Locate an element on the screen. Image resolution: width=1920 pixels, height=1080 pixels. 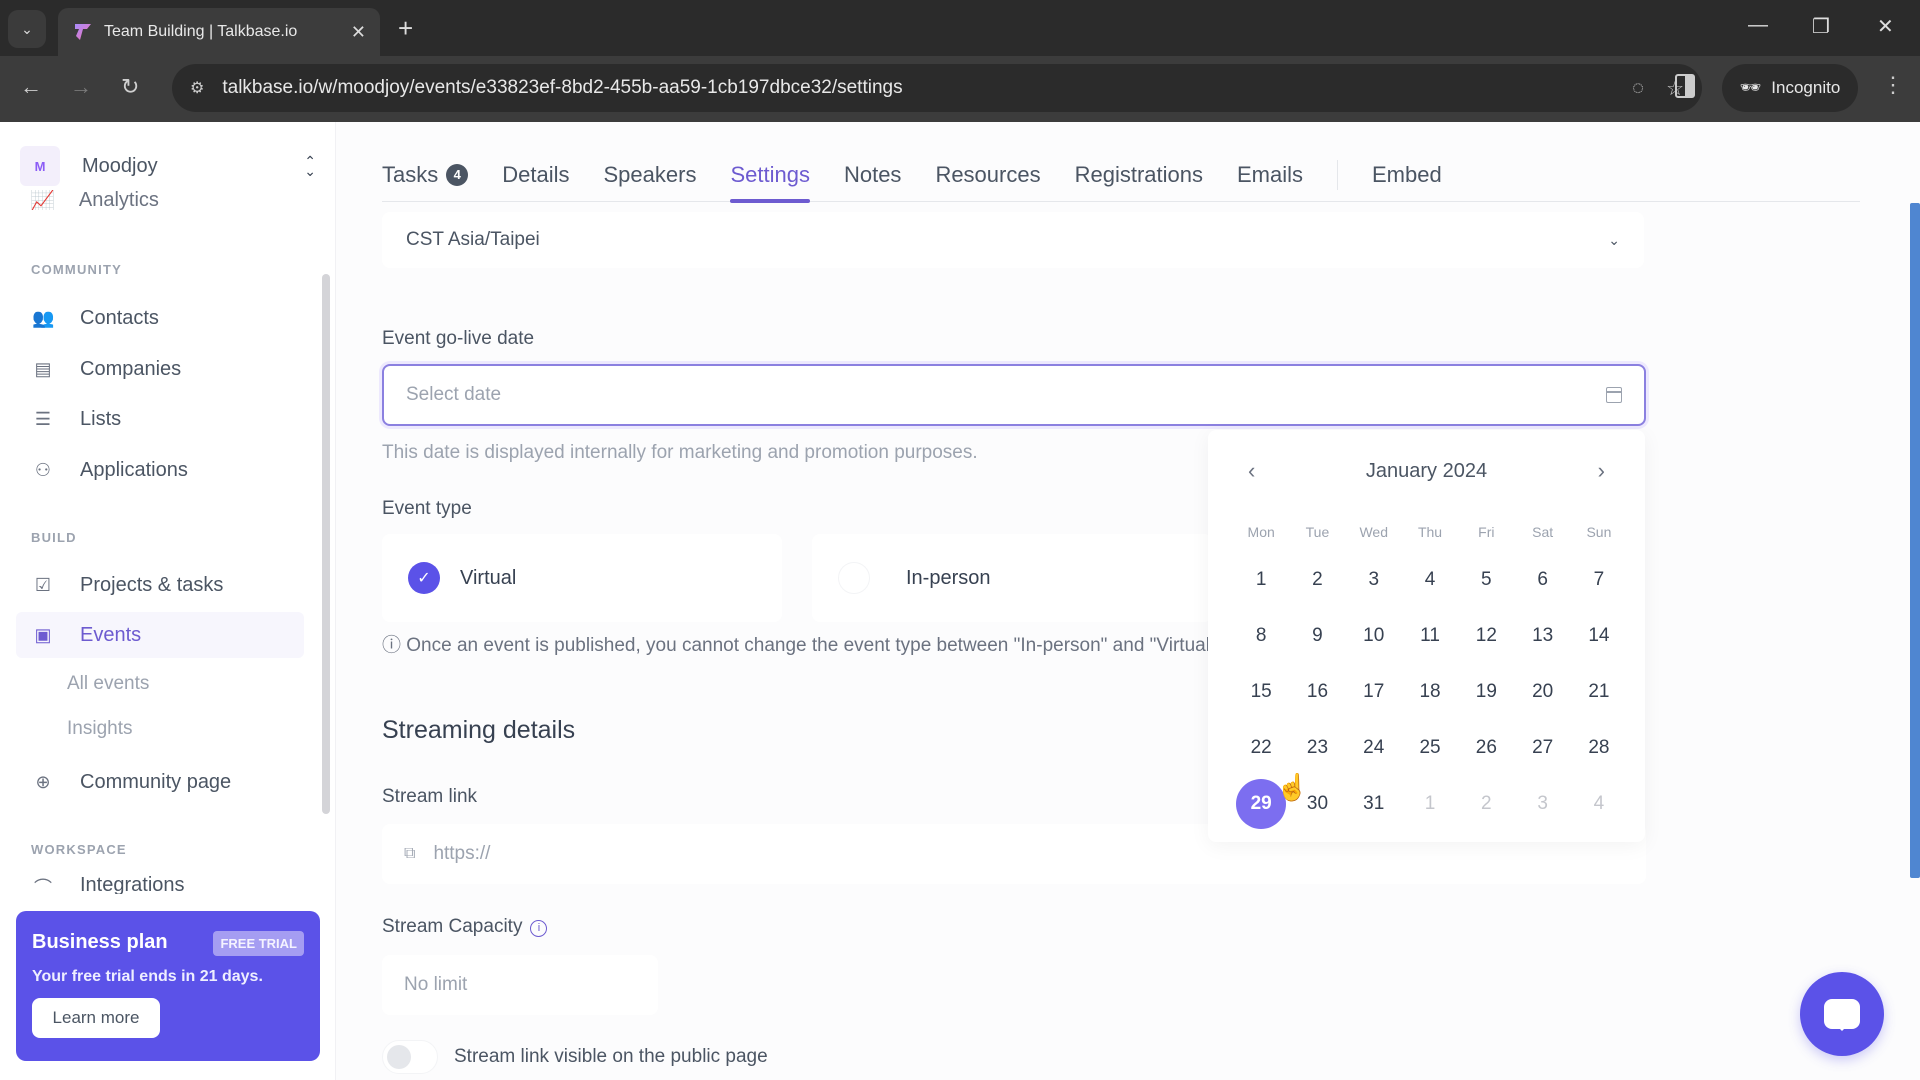
go-live-date-field is located at coordinates (1014, 395).